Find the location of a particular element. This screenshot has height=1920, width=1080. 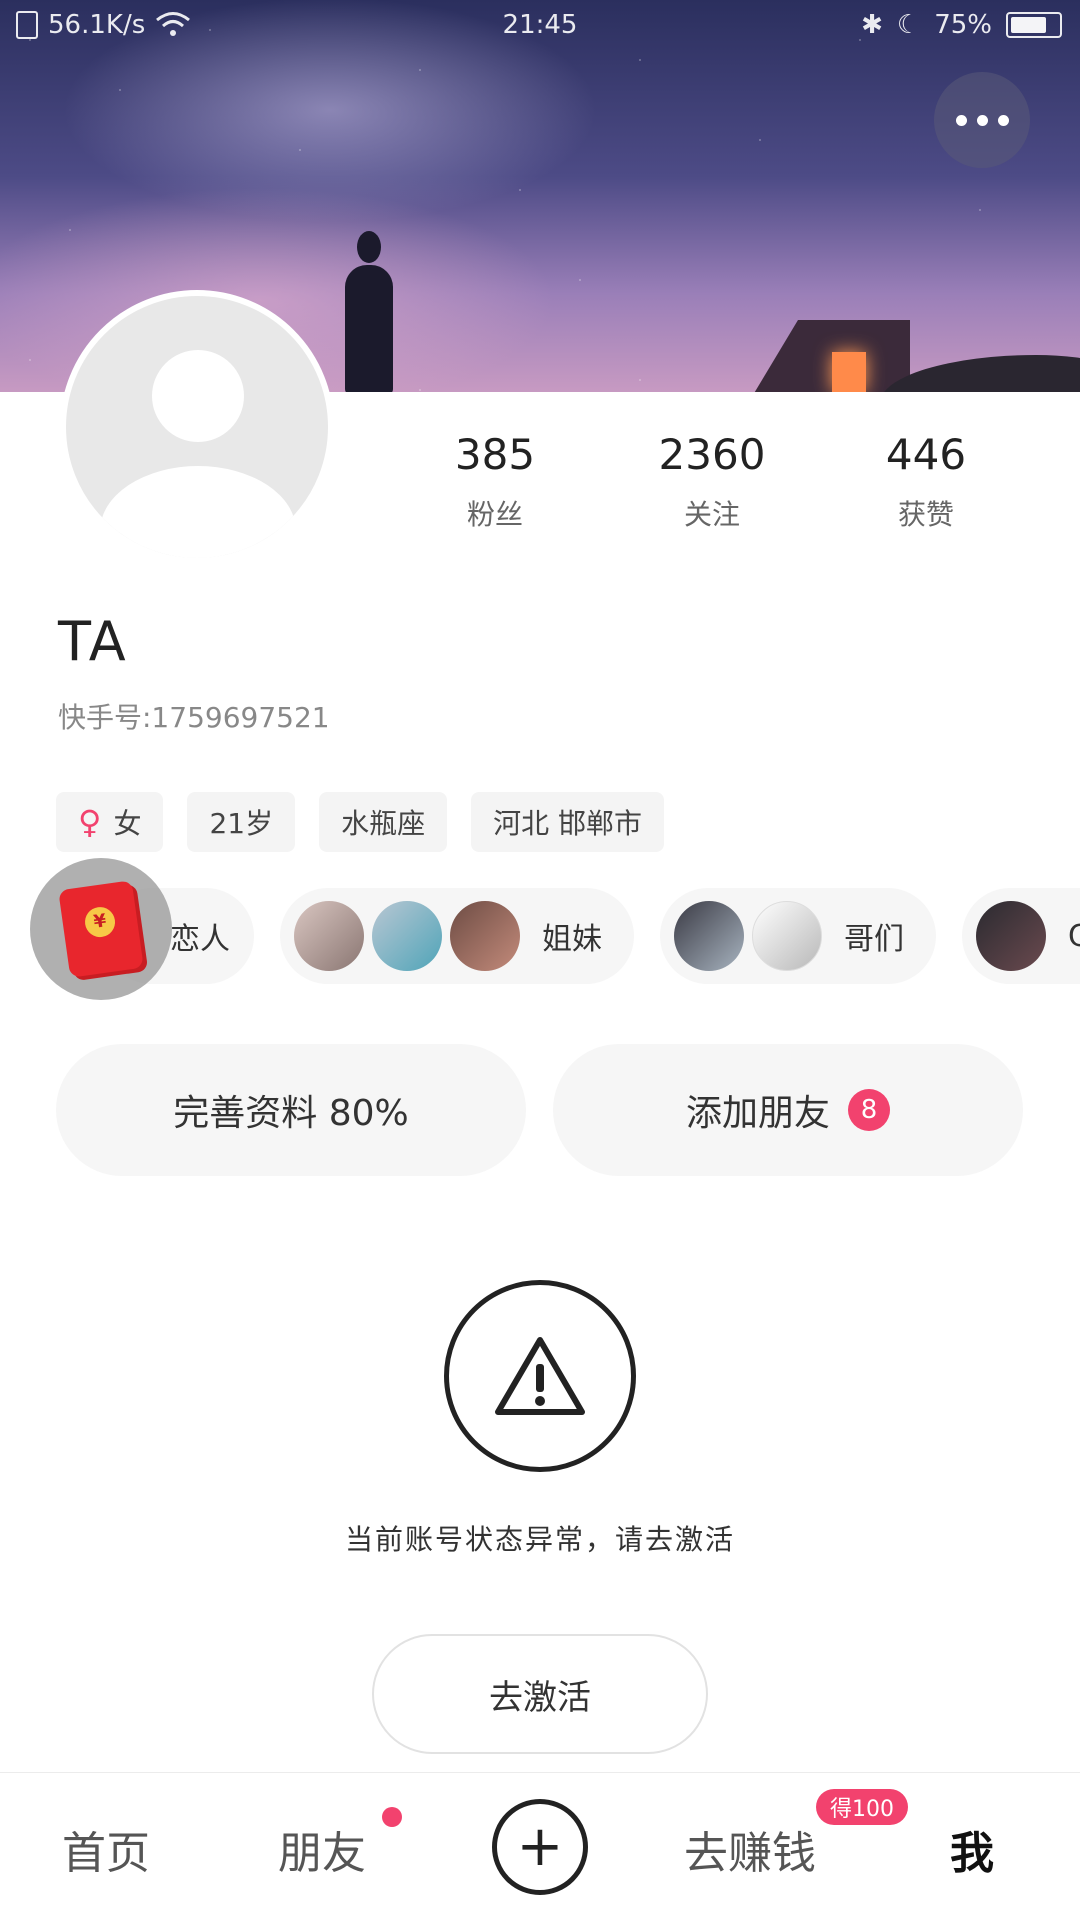

activate-account-button: 去激活 is located at coordinates (540, 1694).